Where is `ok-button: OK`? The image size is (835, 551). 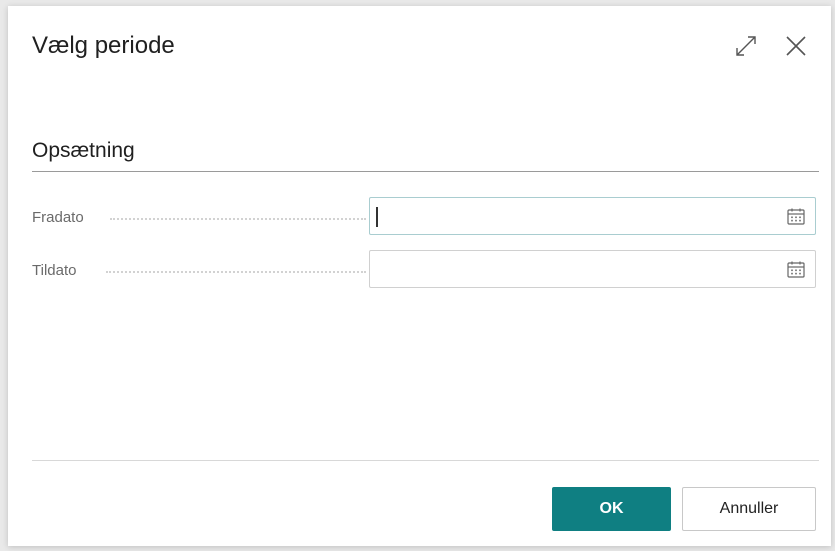 ok-button: OK is located at coordinates (611, 509).